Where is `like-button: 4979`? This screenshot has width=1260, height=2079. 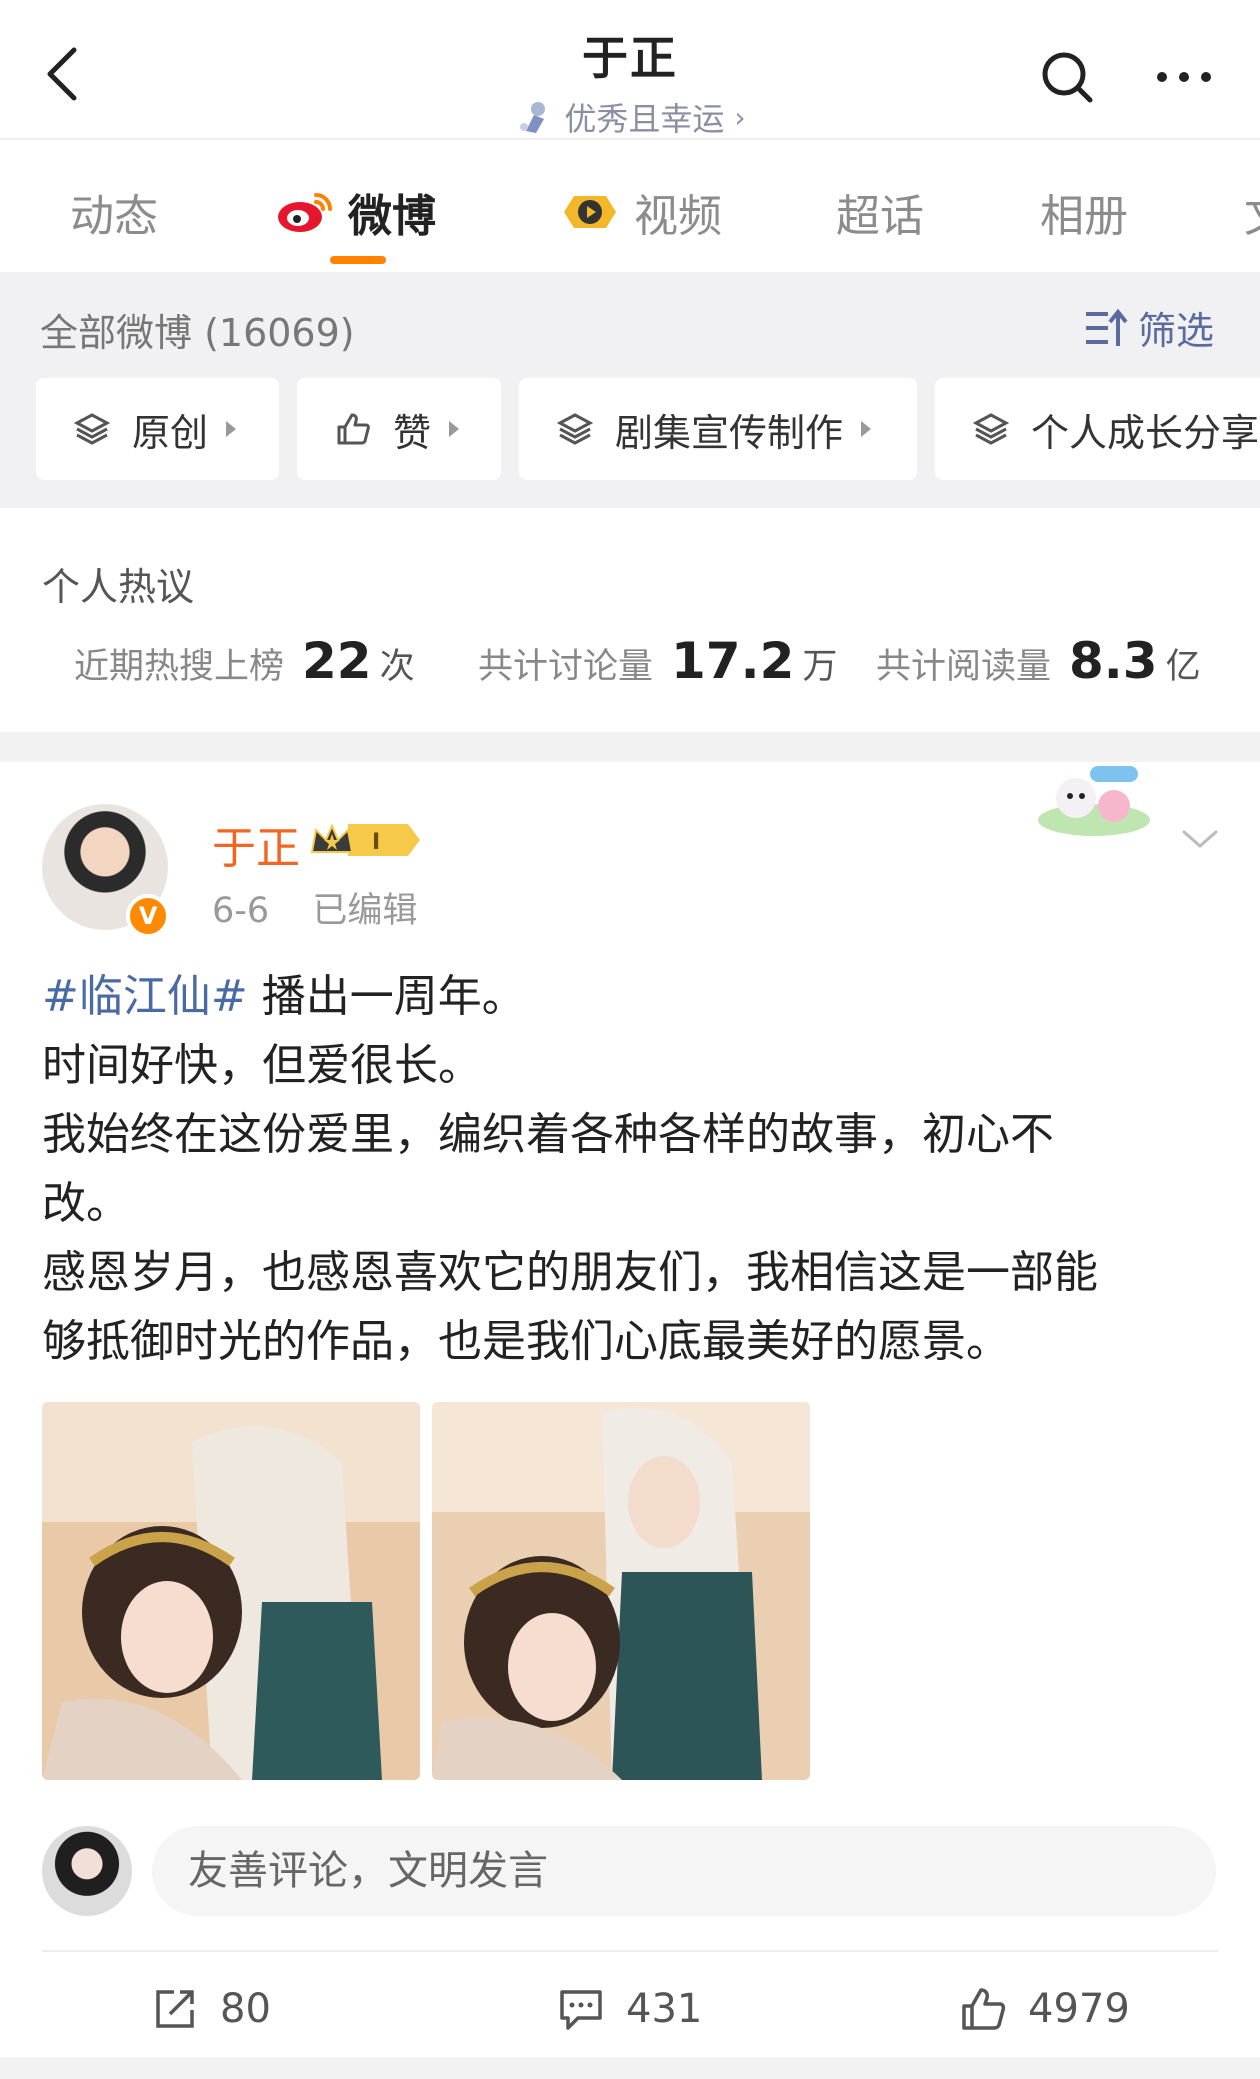 like-button: 4979 is located at coordinates (1045, 2009).